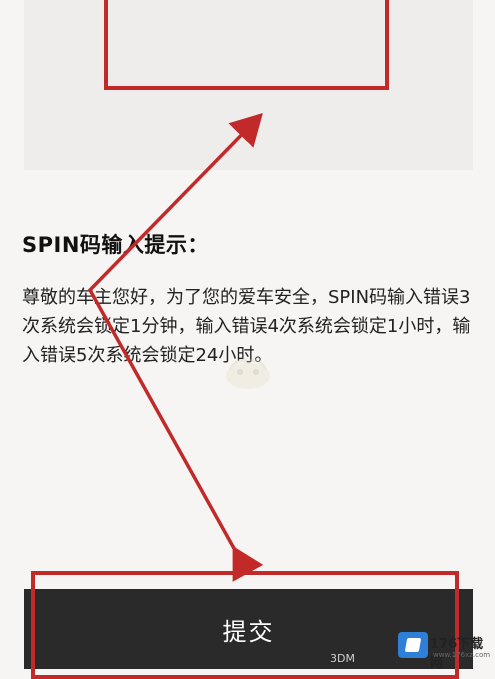 This screenshot has height=679, width=495. Describe the element at coordinates (248, 373) in the screenshot. I see `watermark-mascot-icon` at that location.